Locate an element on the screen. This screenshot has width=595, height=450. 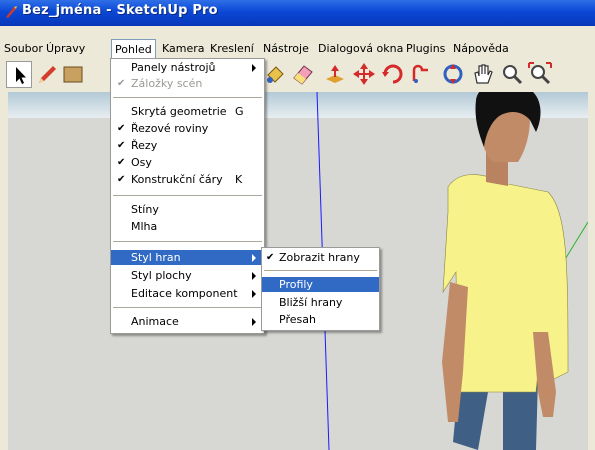
zoom-extents-icon is located at coordinates (540, 73).